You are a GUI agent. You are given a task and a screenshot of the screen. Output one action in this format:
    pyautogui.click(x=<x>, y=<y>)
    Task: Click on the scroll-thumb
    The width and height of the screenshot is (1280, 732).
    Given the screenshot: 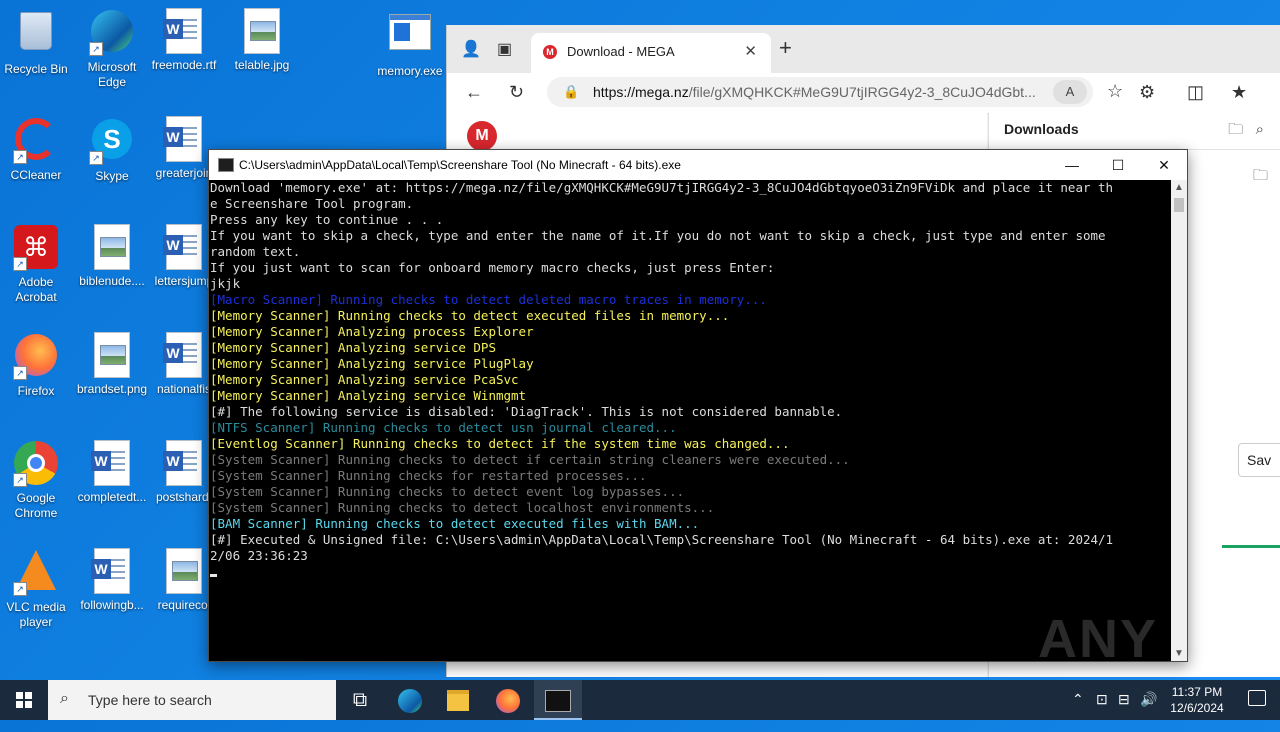 What is the action you would take?
    pyautogui.click(x=1179, y=205)
    